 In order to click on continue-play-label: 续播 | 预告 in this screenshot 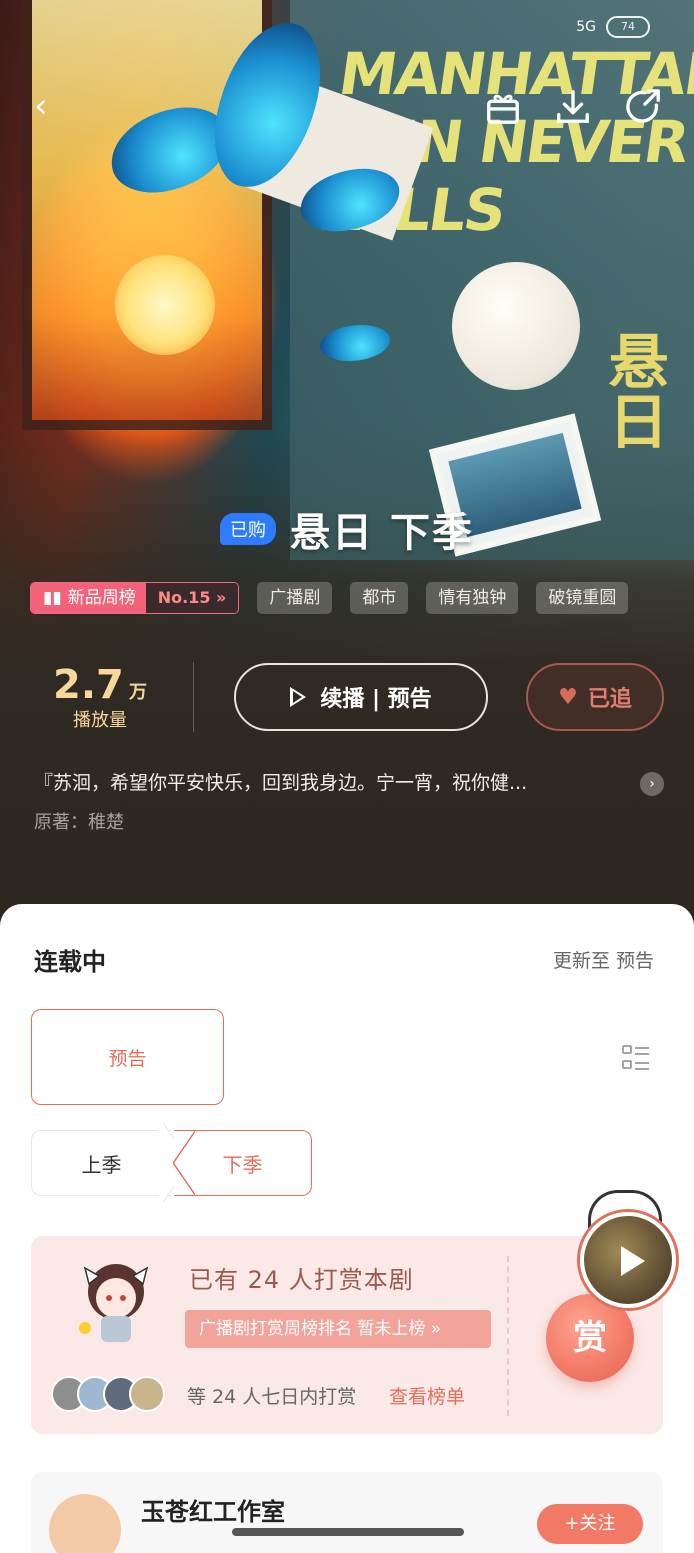, I will do `click(376, 699)`.